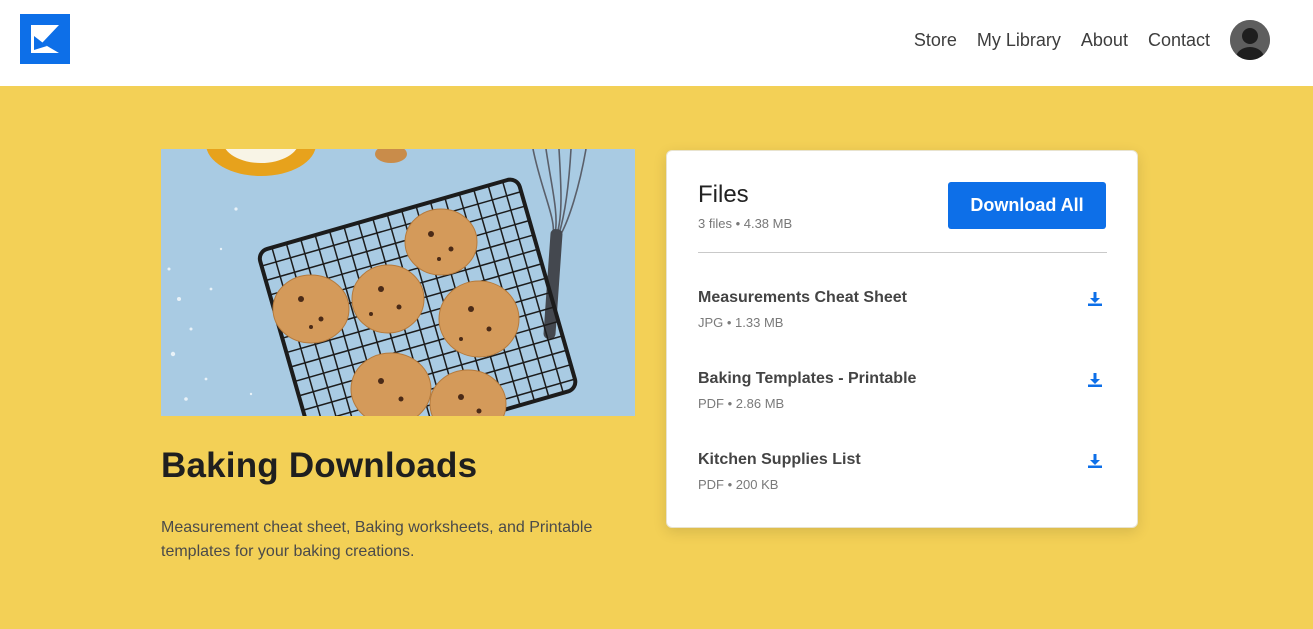 The image size is (1313, 629). What do you see at coordinates (738, 484) in the screenshot?
I see `file-meta: PDF • 200 KB` at bounding box center [738, 484].